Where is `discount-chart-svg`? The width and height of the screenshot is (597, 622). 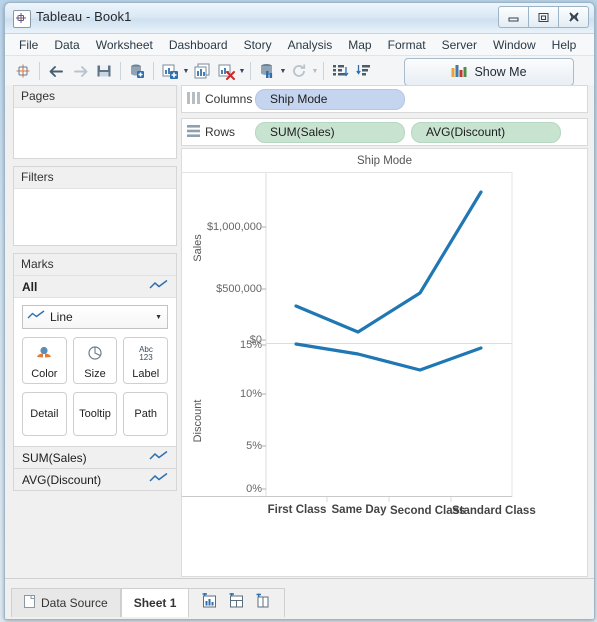
discount-chart-svg is located at coordinates (347, 419).